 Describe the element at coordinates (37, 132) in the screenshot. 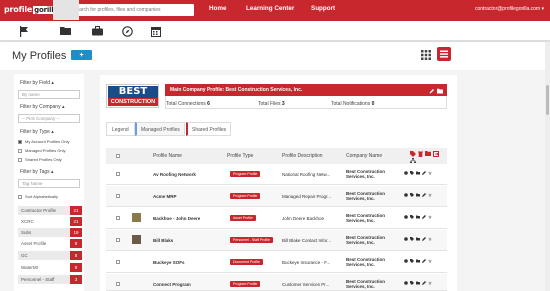

I see `filter-type-label: Filter by Type ▴` at that location.